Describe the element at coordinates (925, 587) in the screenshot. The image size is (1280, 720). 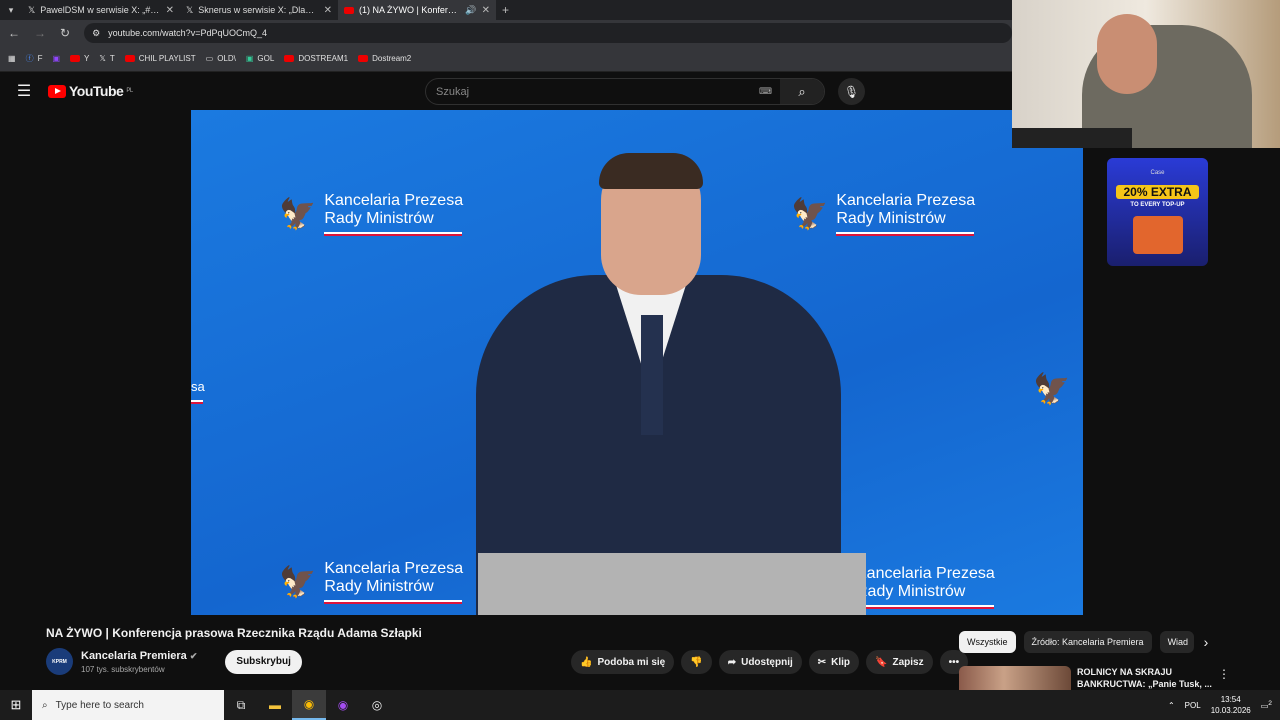
I see `watermark-logo: Kancelaria Prezesa Rady Ministrów` at that location.